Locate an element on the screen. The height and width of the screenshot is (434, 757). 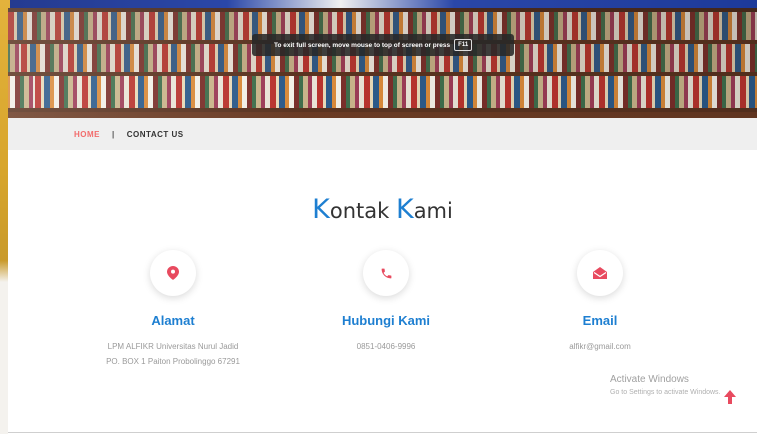
scroll-to-top-button is located at coordinates (730, 398).